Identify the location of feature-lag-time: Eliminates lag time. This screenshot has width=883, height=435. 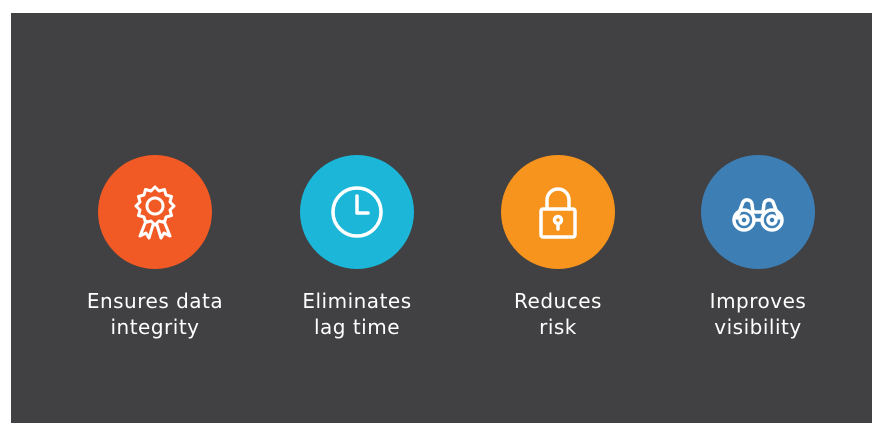
(357, 247).